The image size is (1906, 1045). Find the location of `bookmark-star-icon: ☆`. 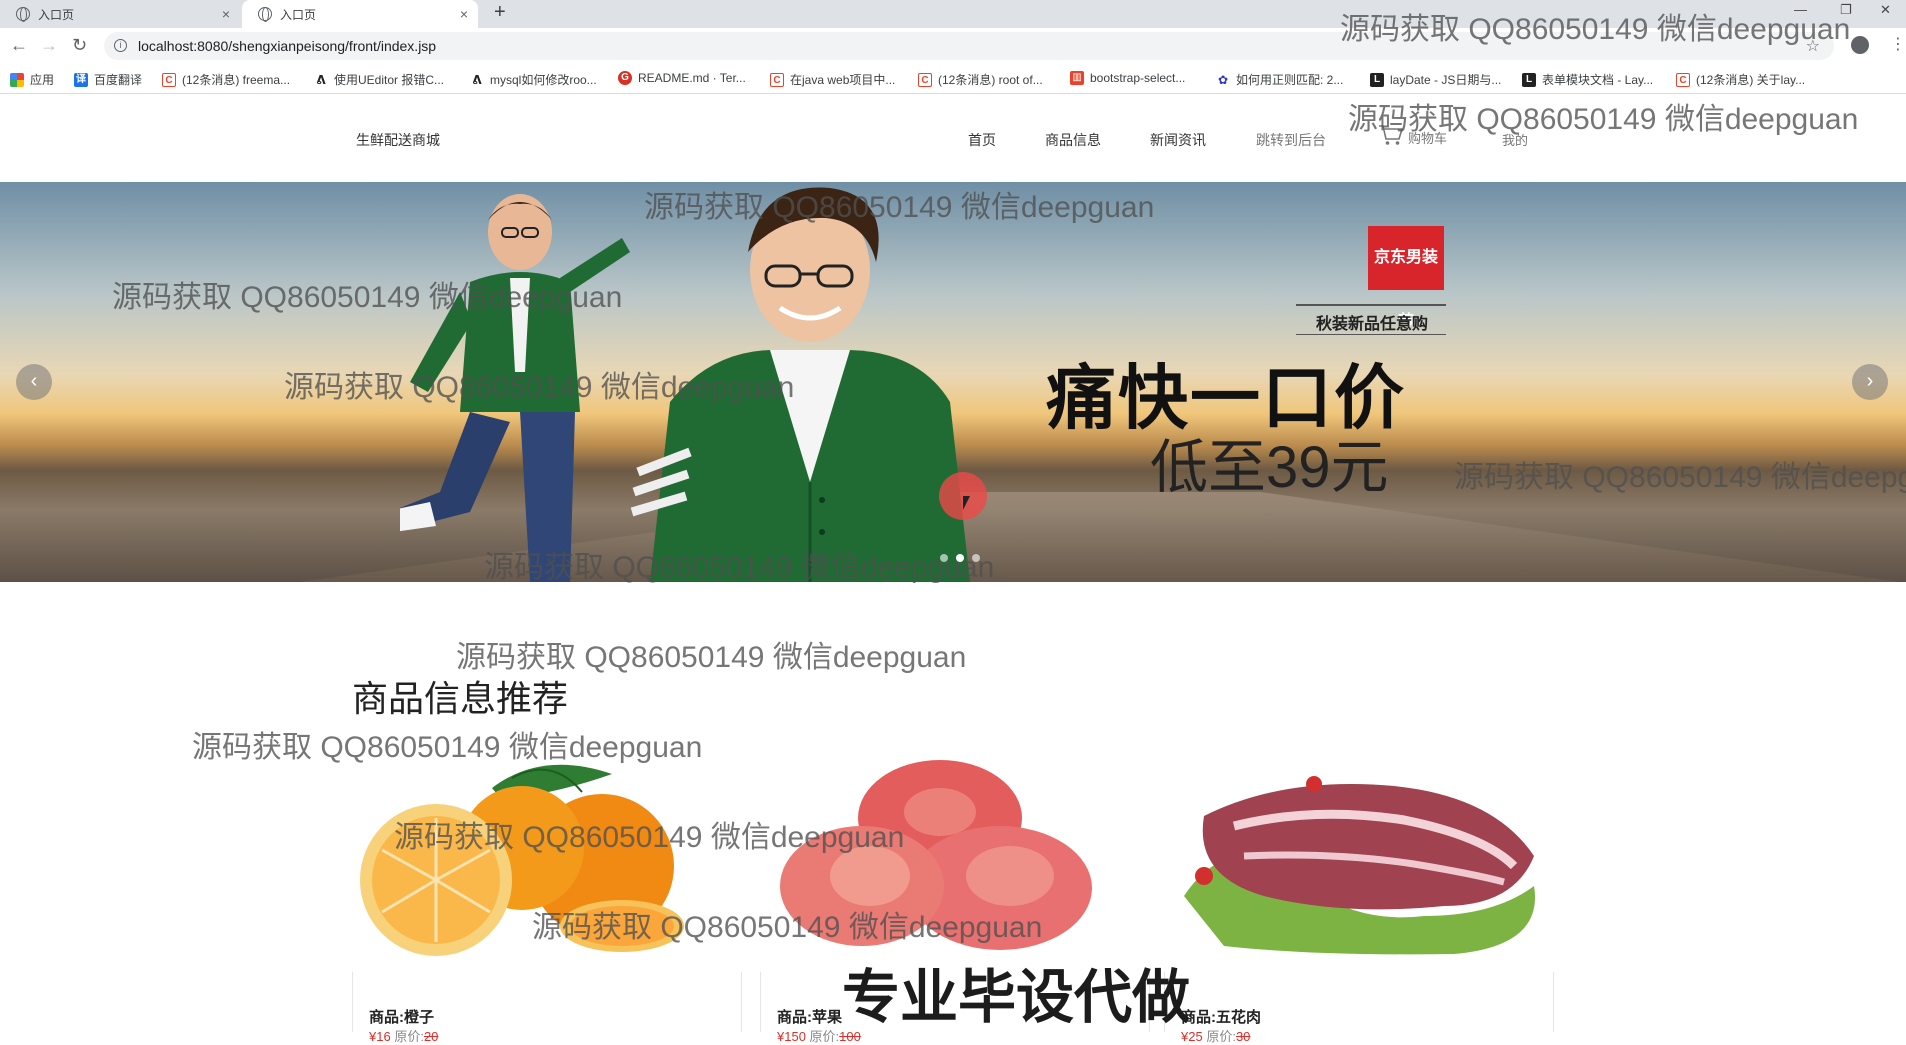

bookmark-star-icon: ☆ is located at coordinates (1813, 46).